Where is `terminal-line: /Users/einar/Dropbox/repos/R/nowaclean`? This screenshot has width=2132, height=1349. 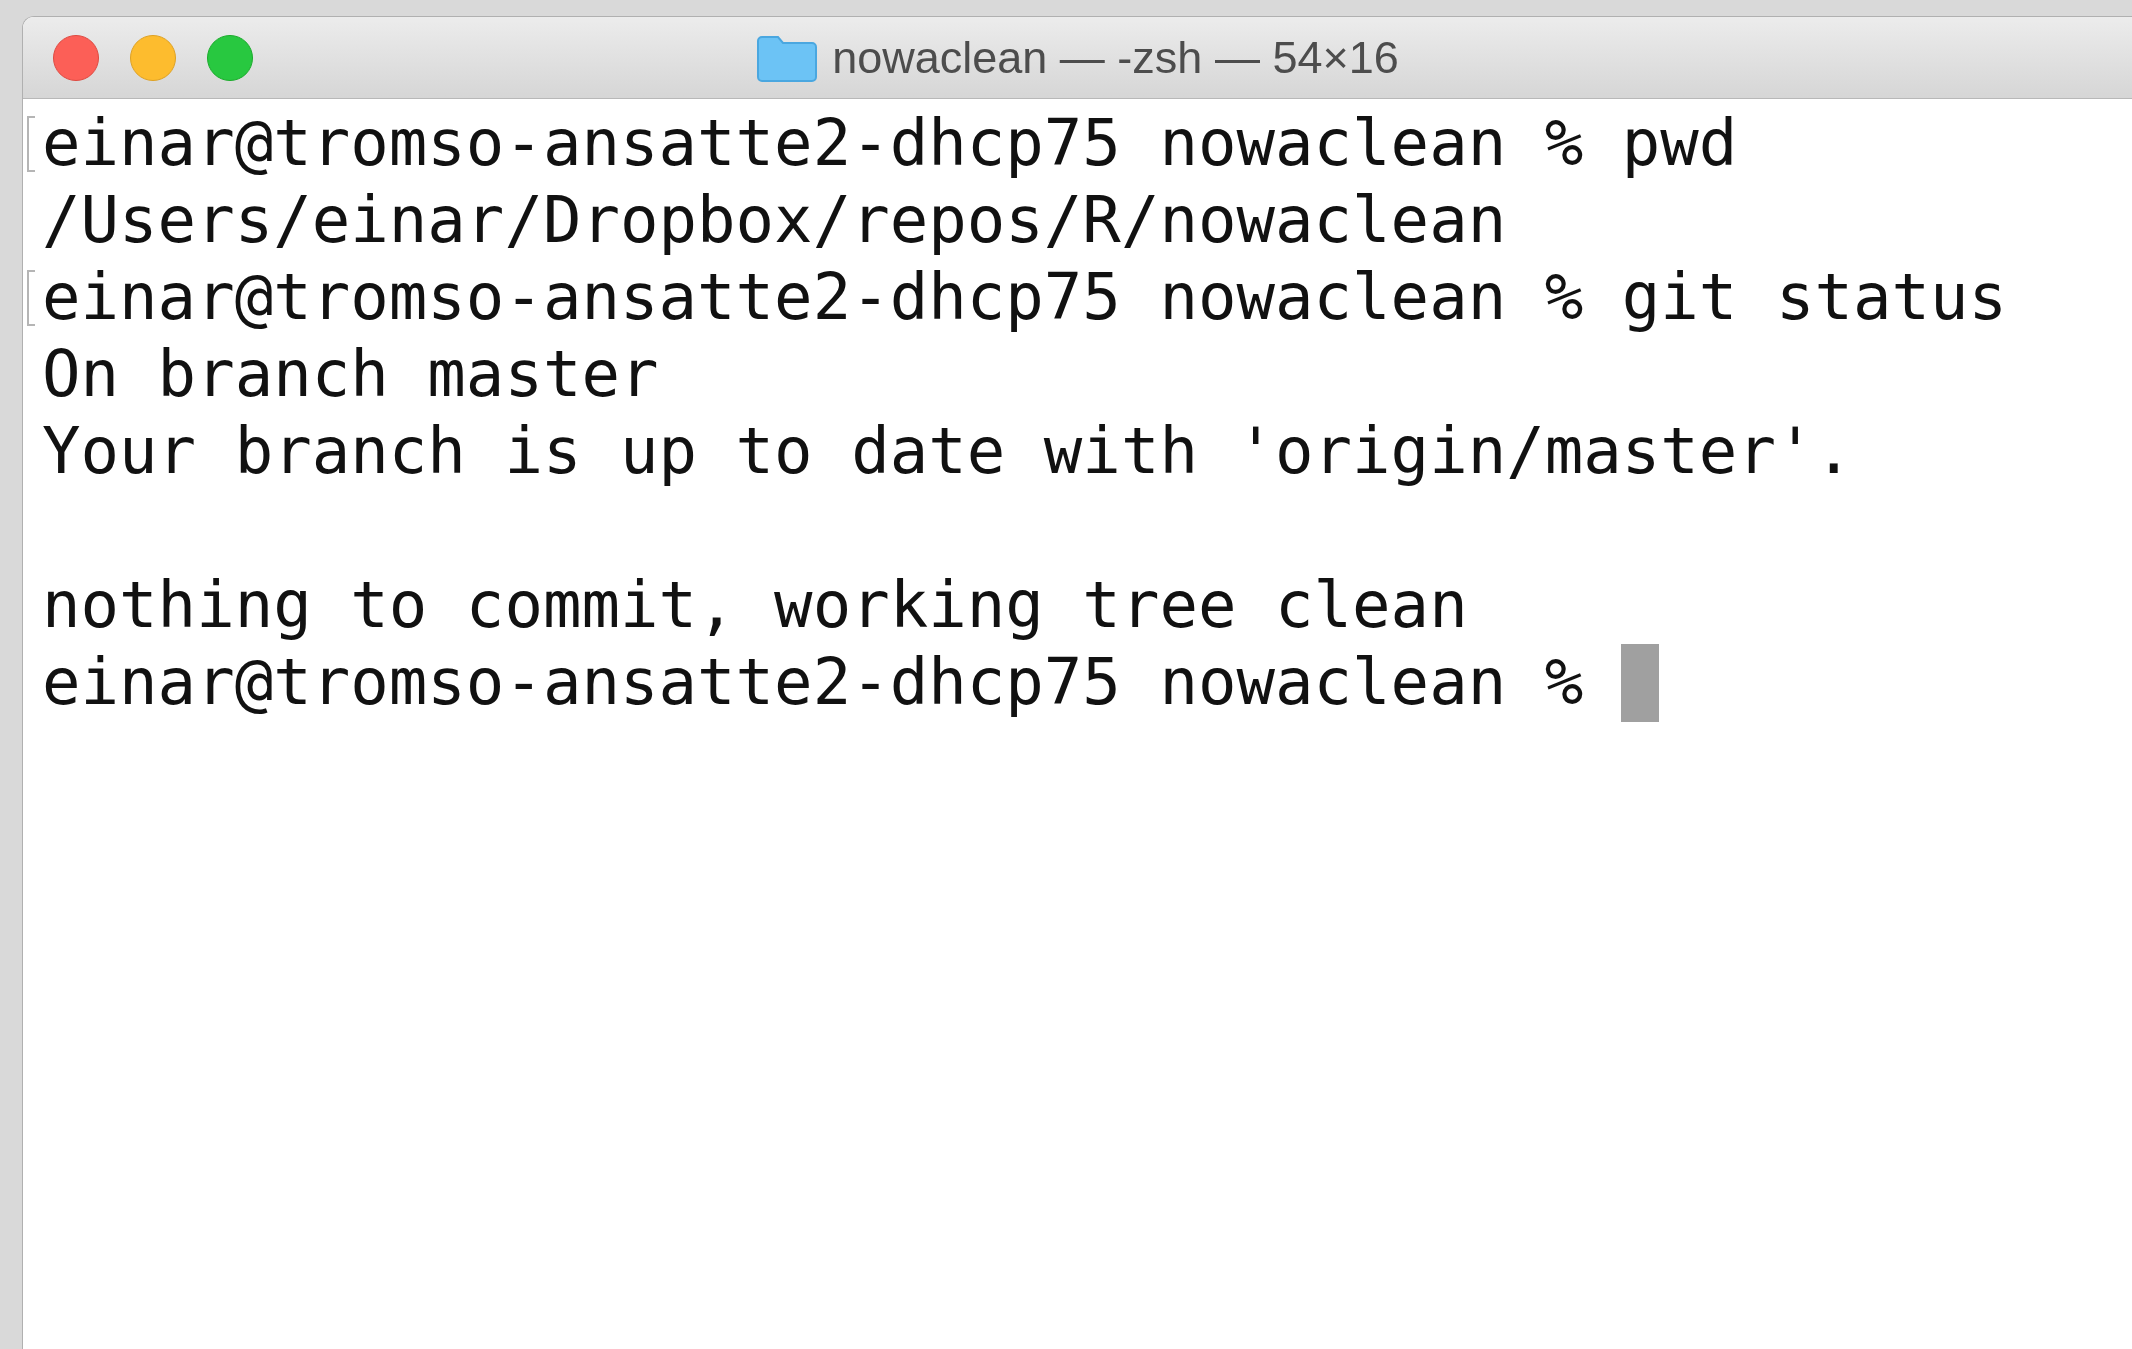
terminal-line: /Users/einar/Dropbox/repos/R/nowaclean is located at coordinates (774, 220).